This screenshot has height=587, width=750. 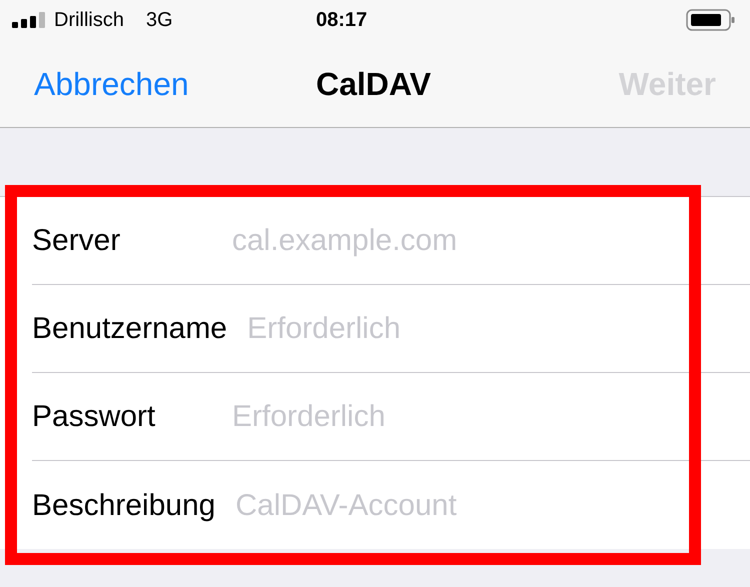 What do you see at coordinates (94, 417) in the screenshot?
I see `field-label: Passwort` at bounding box center [94, 417].